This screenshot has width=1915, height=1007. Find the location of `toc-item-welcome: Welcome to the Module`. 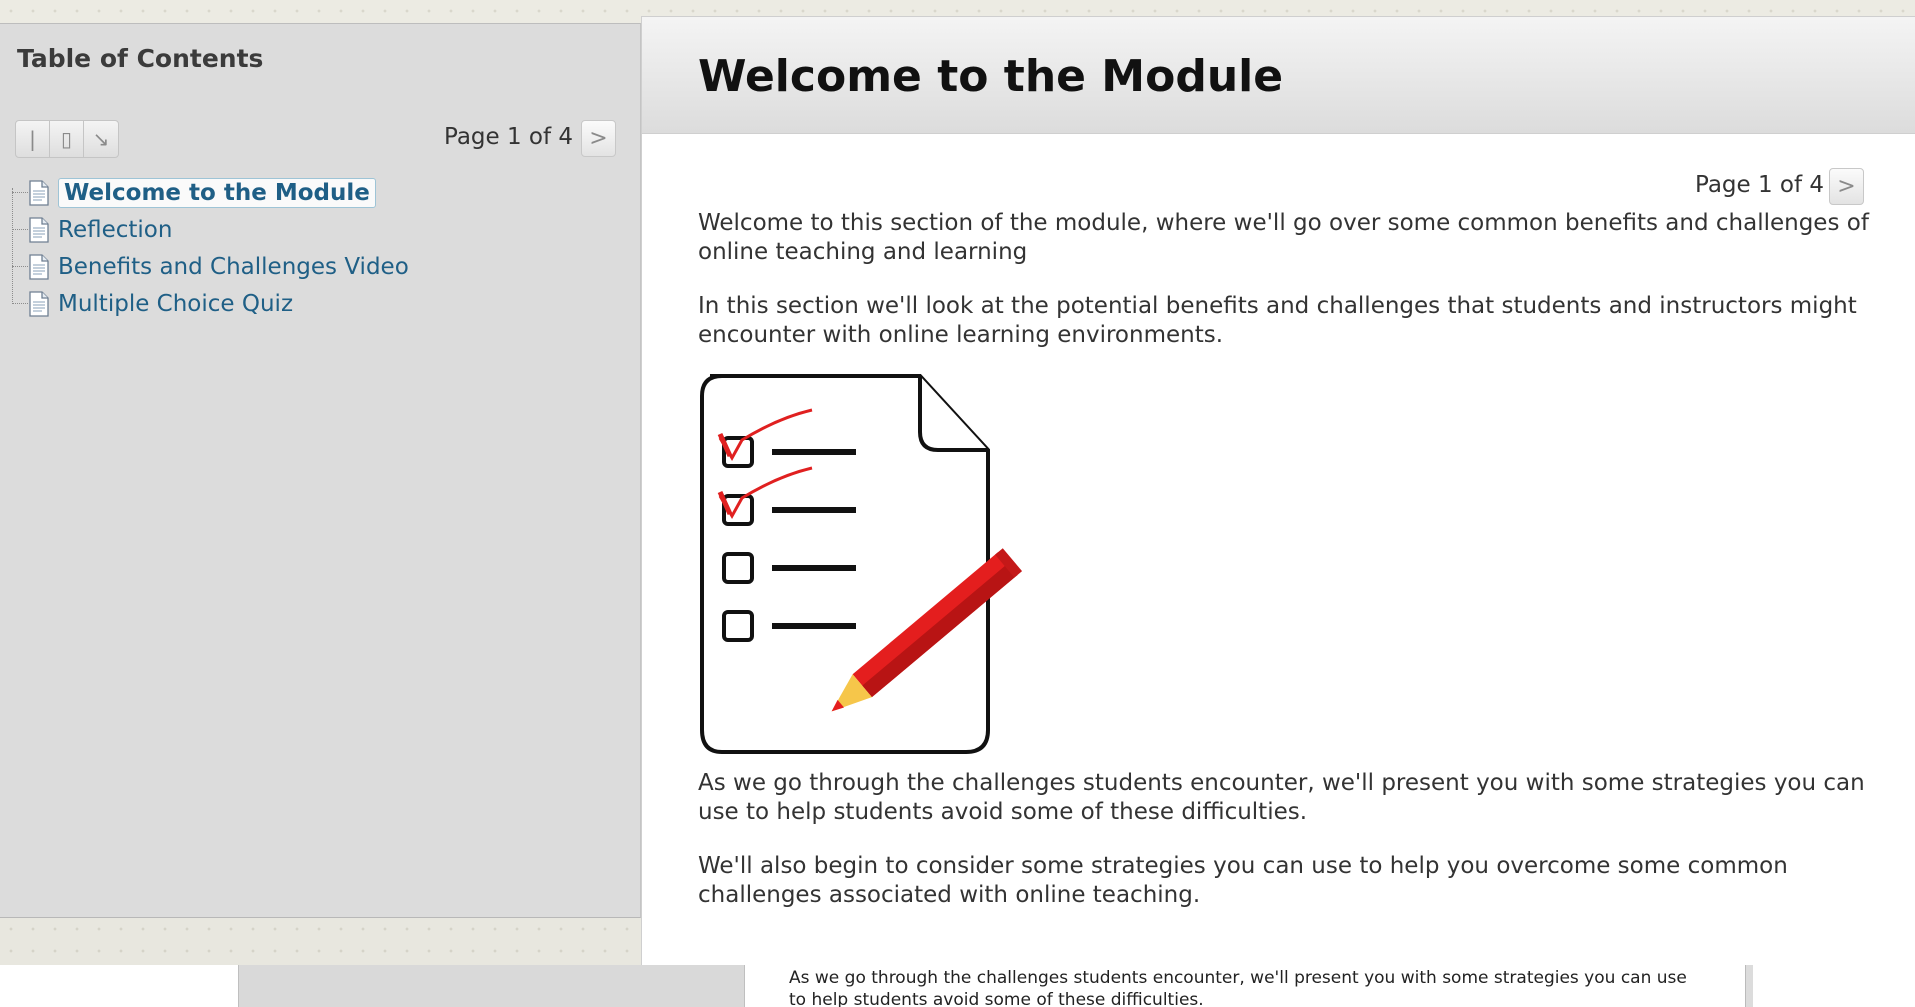

toc-item-welcome: Welcome to the Module is located at coordinates (308, 192).